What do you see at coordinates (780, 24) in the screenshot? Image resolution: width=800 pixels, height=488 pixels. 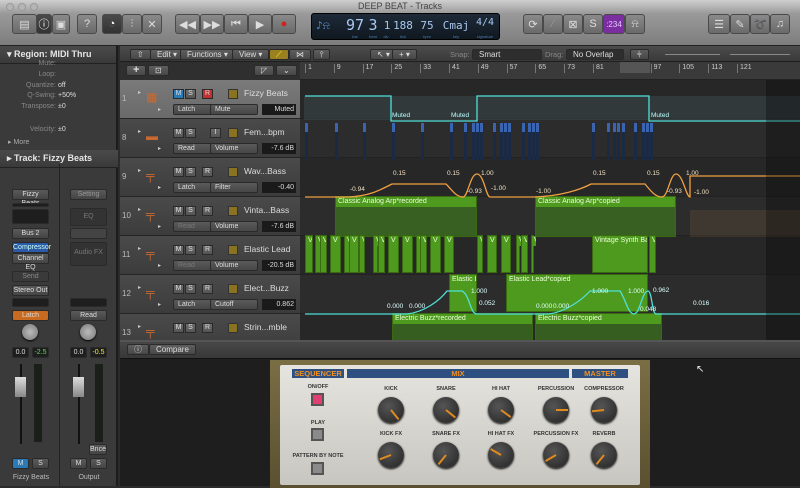 I see `browsers-button: ♫` at bounding box center [780, 24].